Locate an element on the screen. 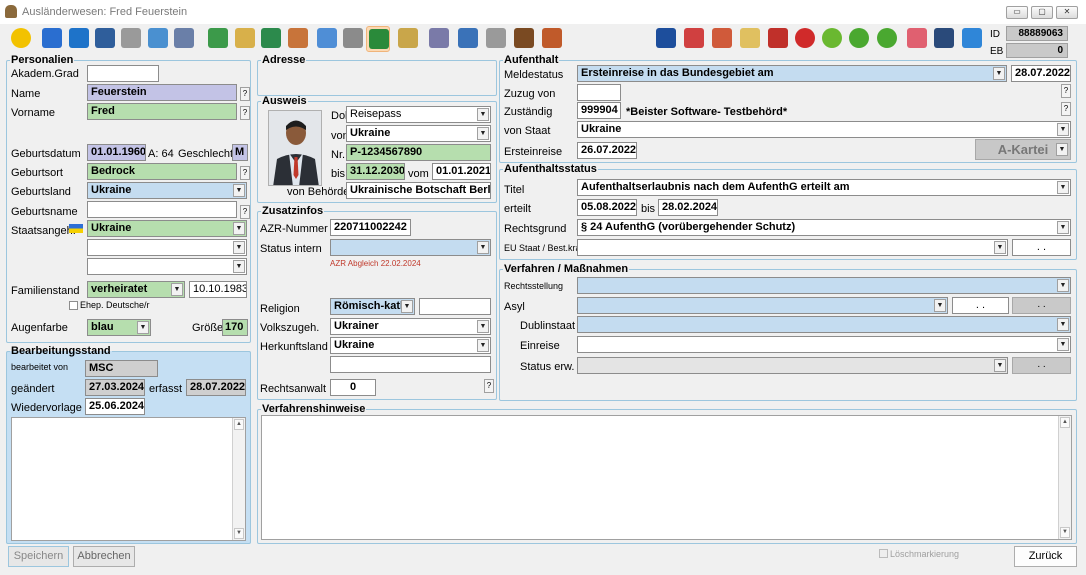 The image size is (1086, 575). target-icon is located at coordinates (722, 39).